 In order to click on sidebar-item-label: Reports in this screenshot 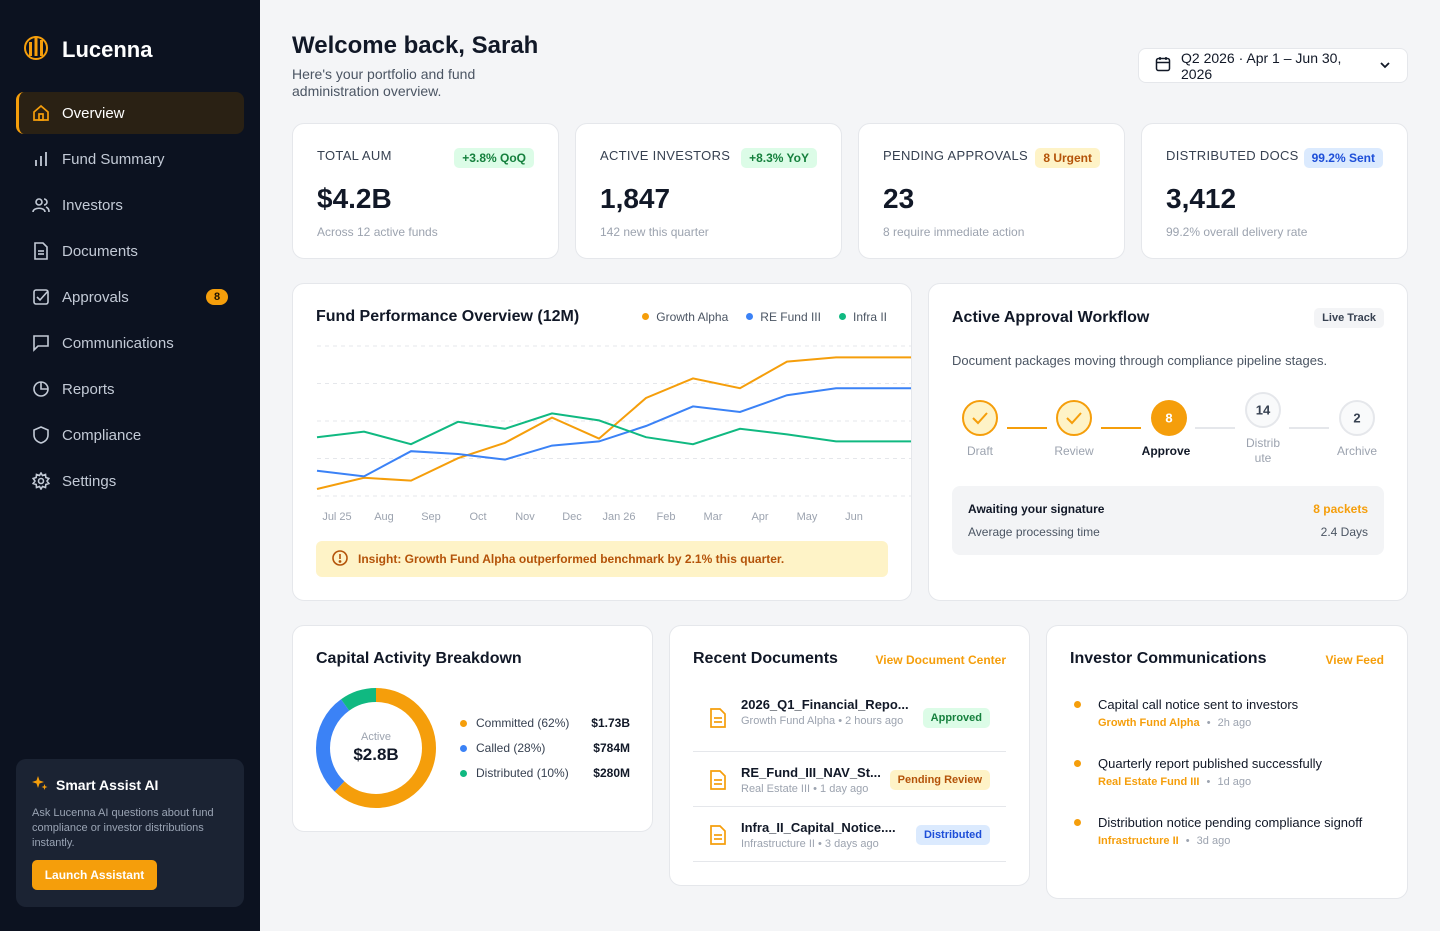, I will do `click(88, 389)`.